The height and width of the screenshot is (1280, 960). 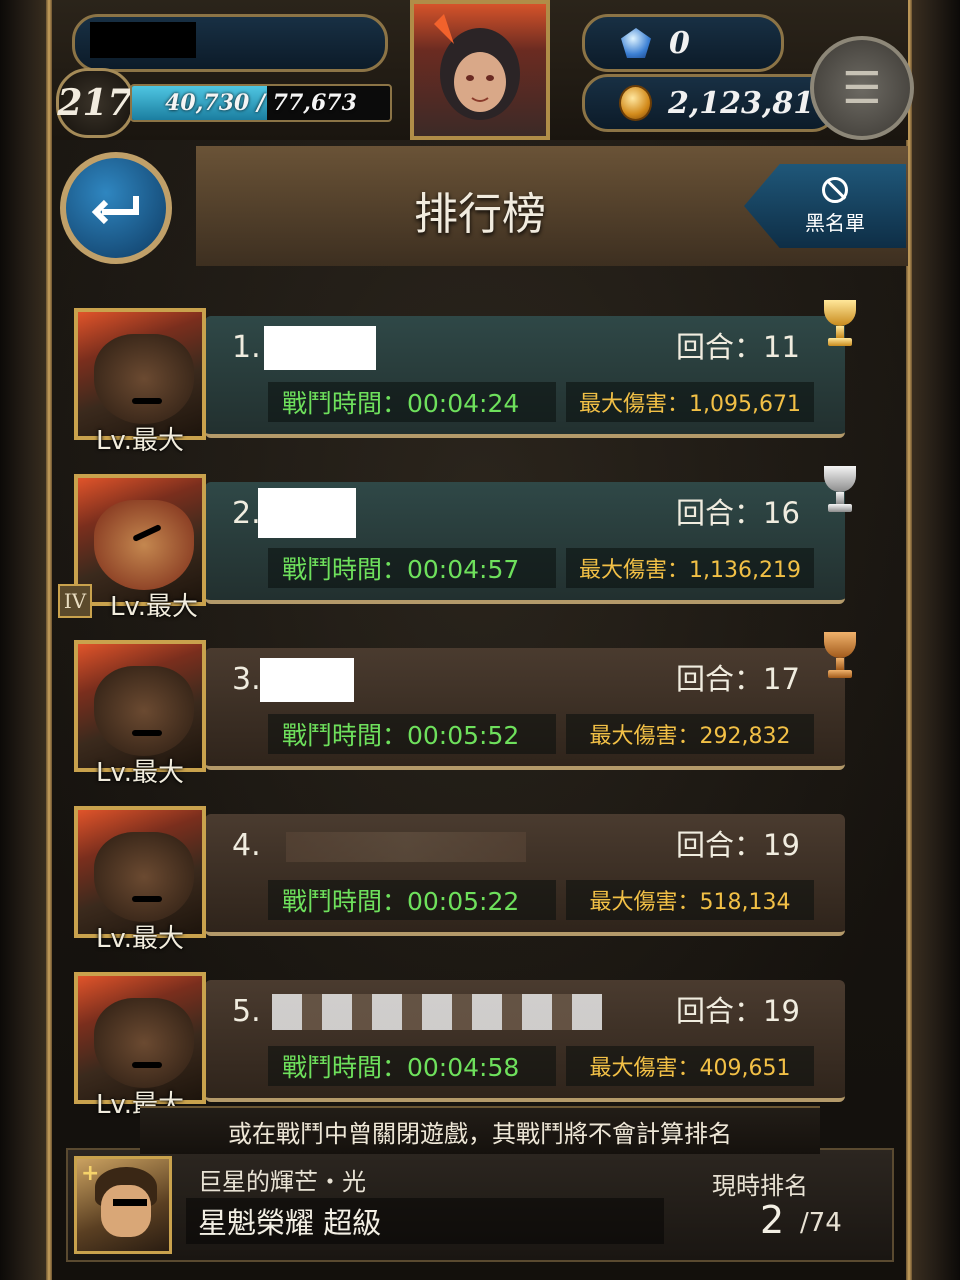 I want to click on menu-button: ☰, so click(x=862, y=88).